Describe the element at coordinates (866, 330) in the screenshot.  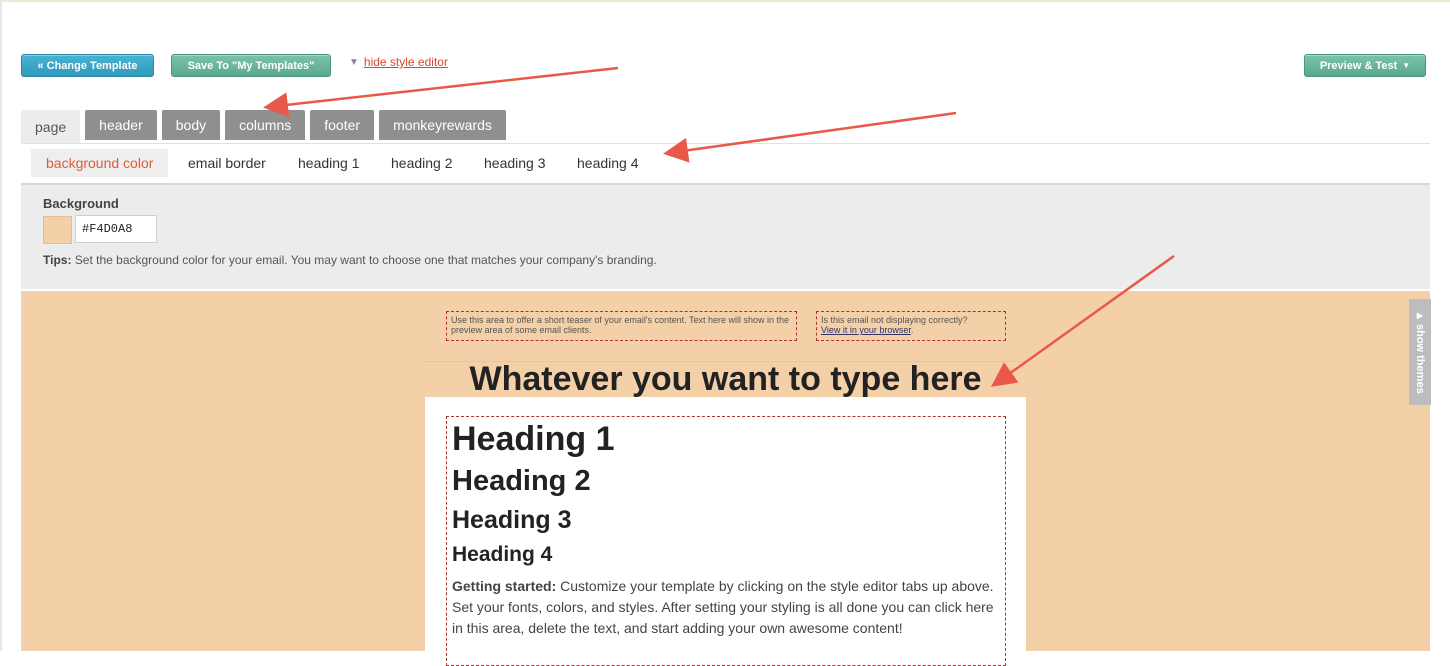
I see `view-in-browser-link: View it in your browser` at that location.